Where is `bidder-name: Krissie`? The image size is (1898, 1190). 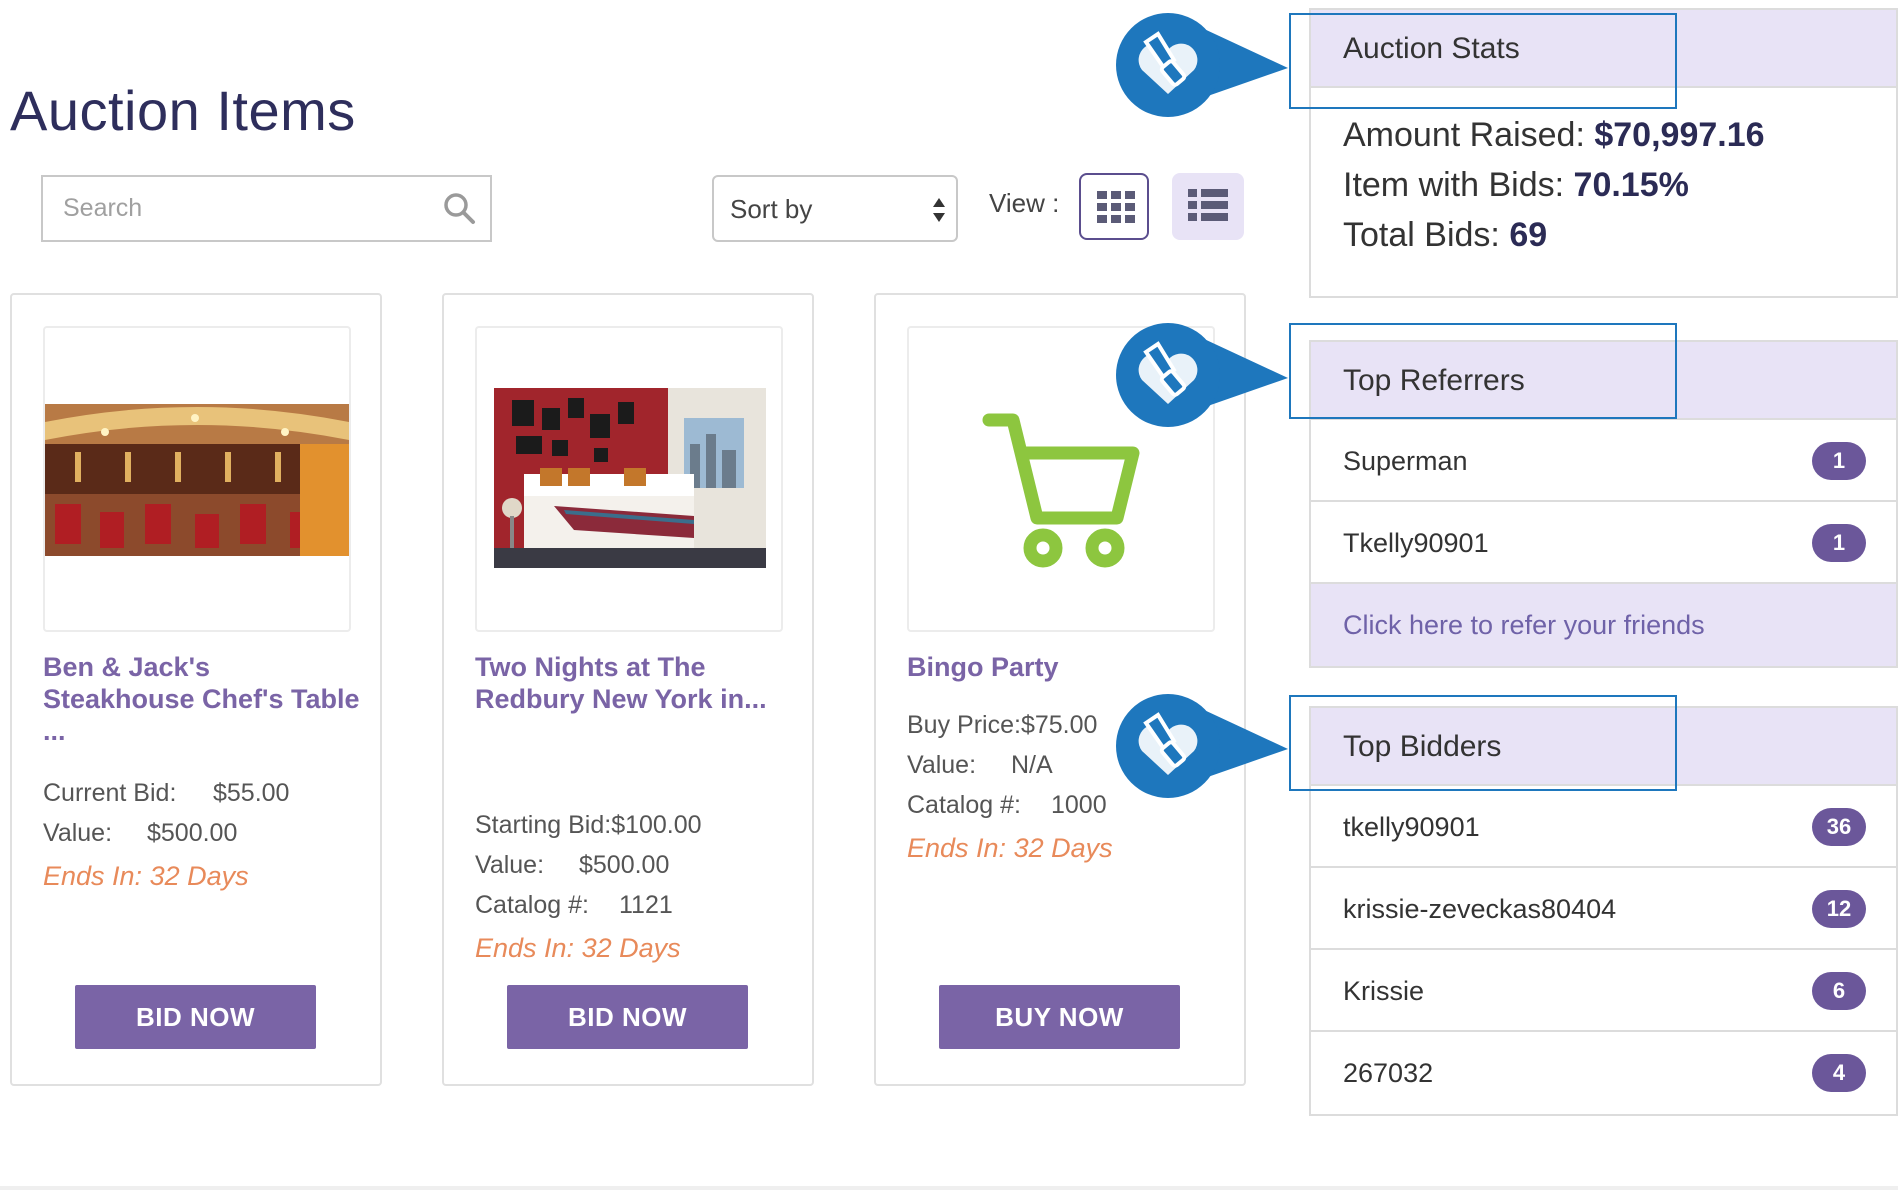
bidder-name: Krissie is located at coordinates (1384, 991).